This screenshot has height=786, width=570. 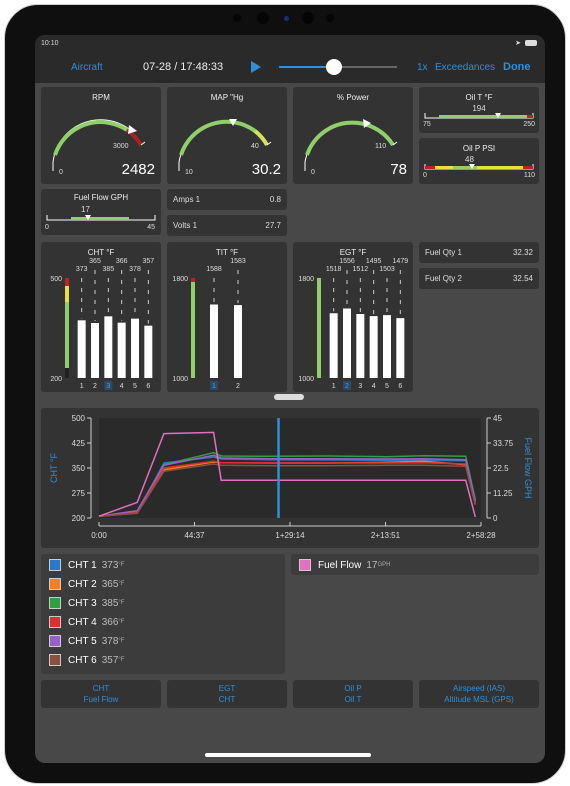 I want to click on aircraft-button: Aircraft, so click(x=87, y=67).